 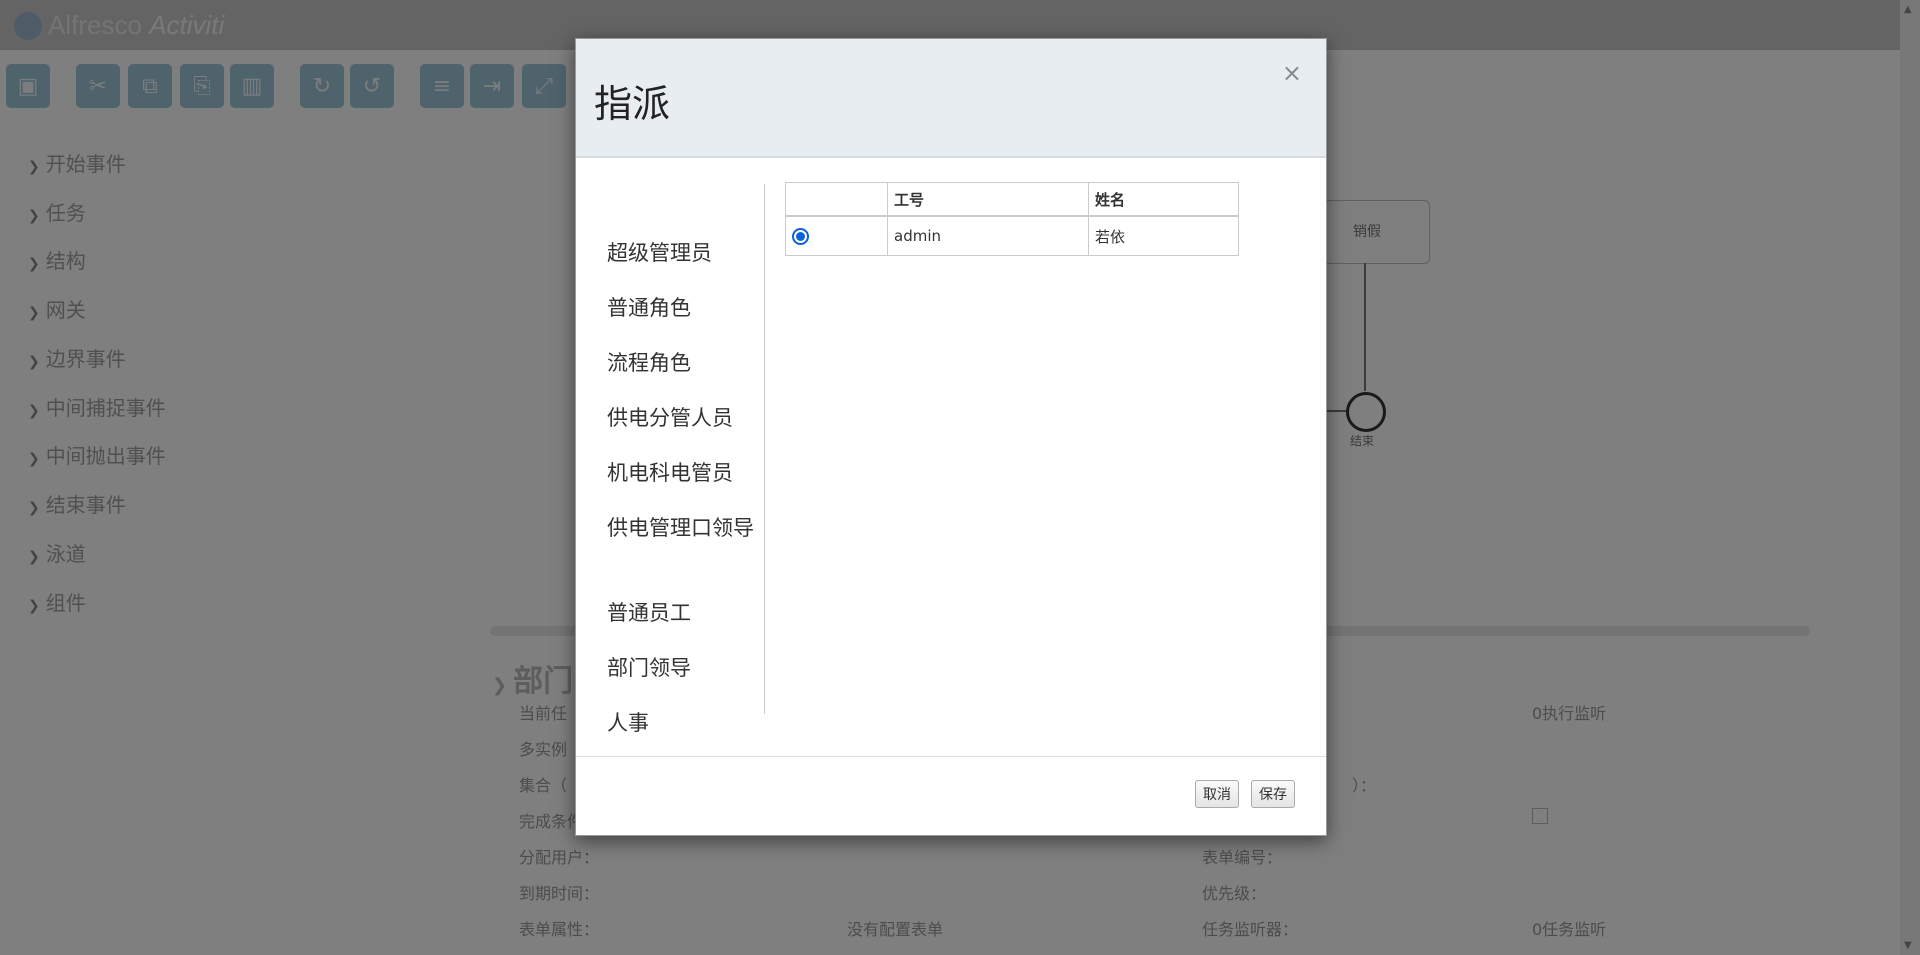 I want to click on table-header-row: 工号 姓名, so click(x=1012, y=199).